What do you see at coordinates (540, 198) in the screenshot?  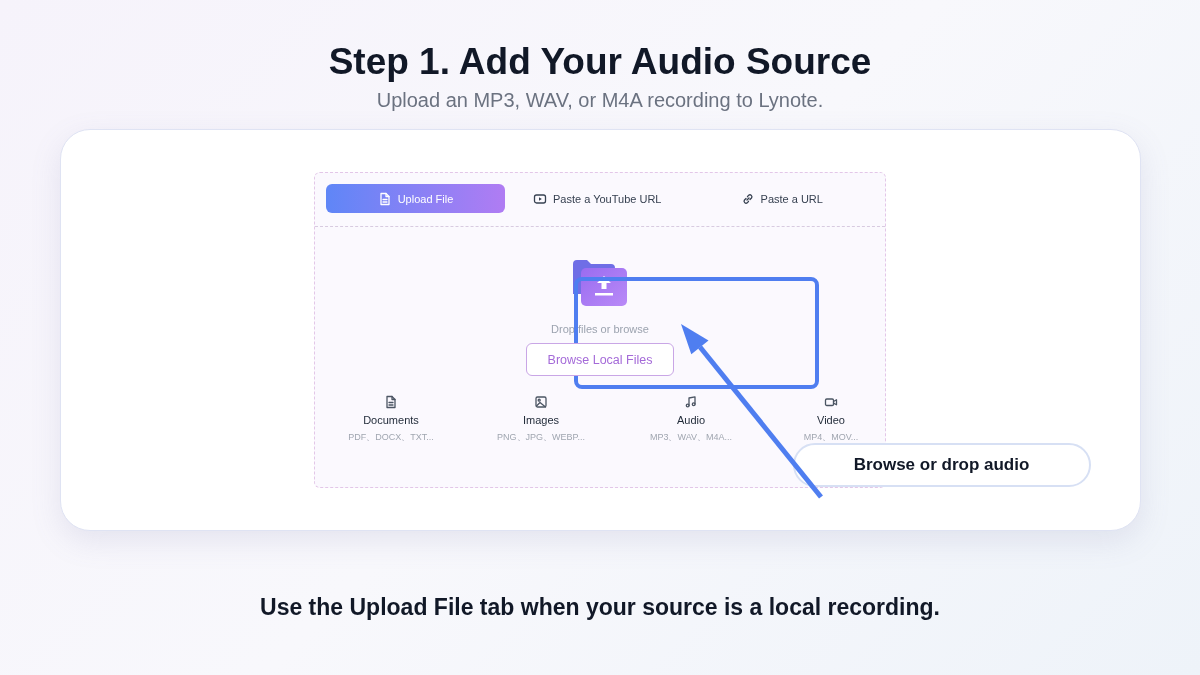 I see `play-icon` at bounding box center [540, 198].